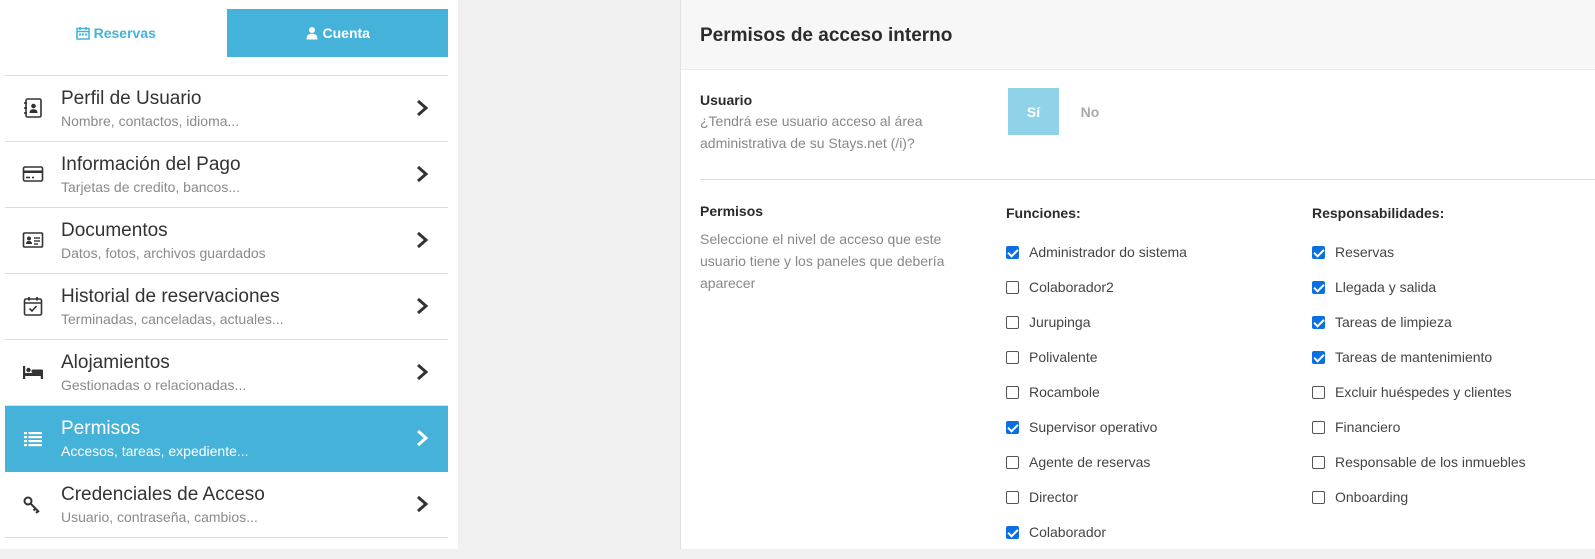  I want to click on responsibility-checkbox-row: Tareas de mantenimiento, so click(1419, 366).